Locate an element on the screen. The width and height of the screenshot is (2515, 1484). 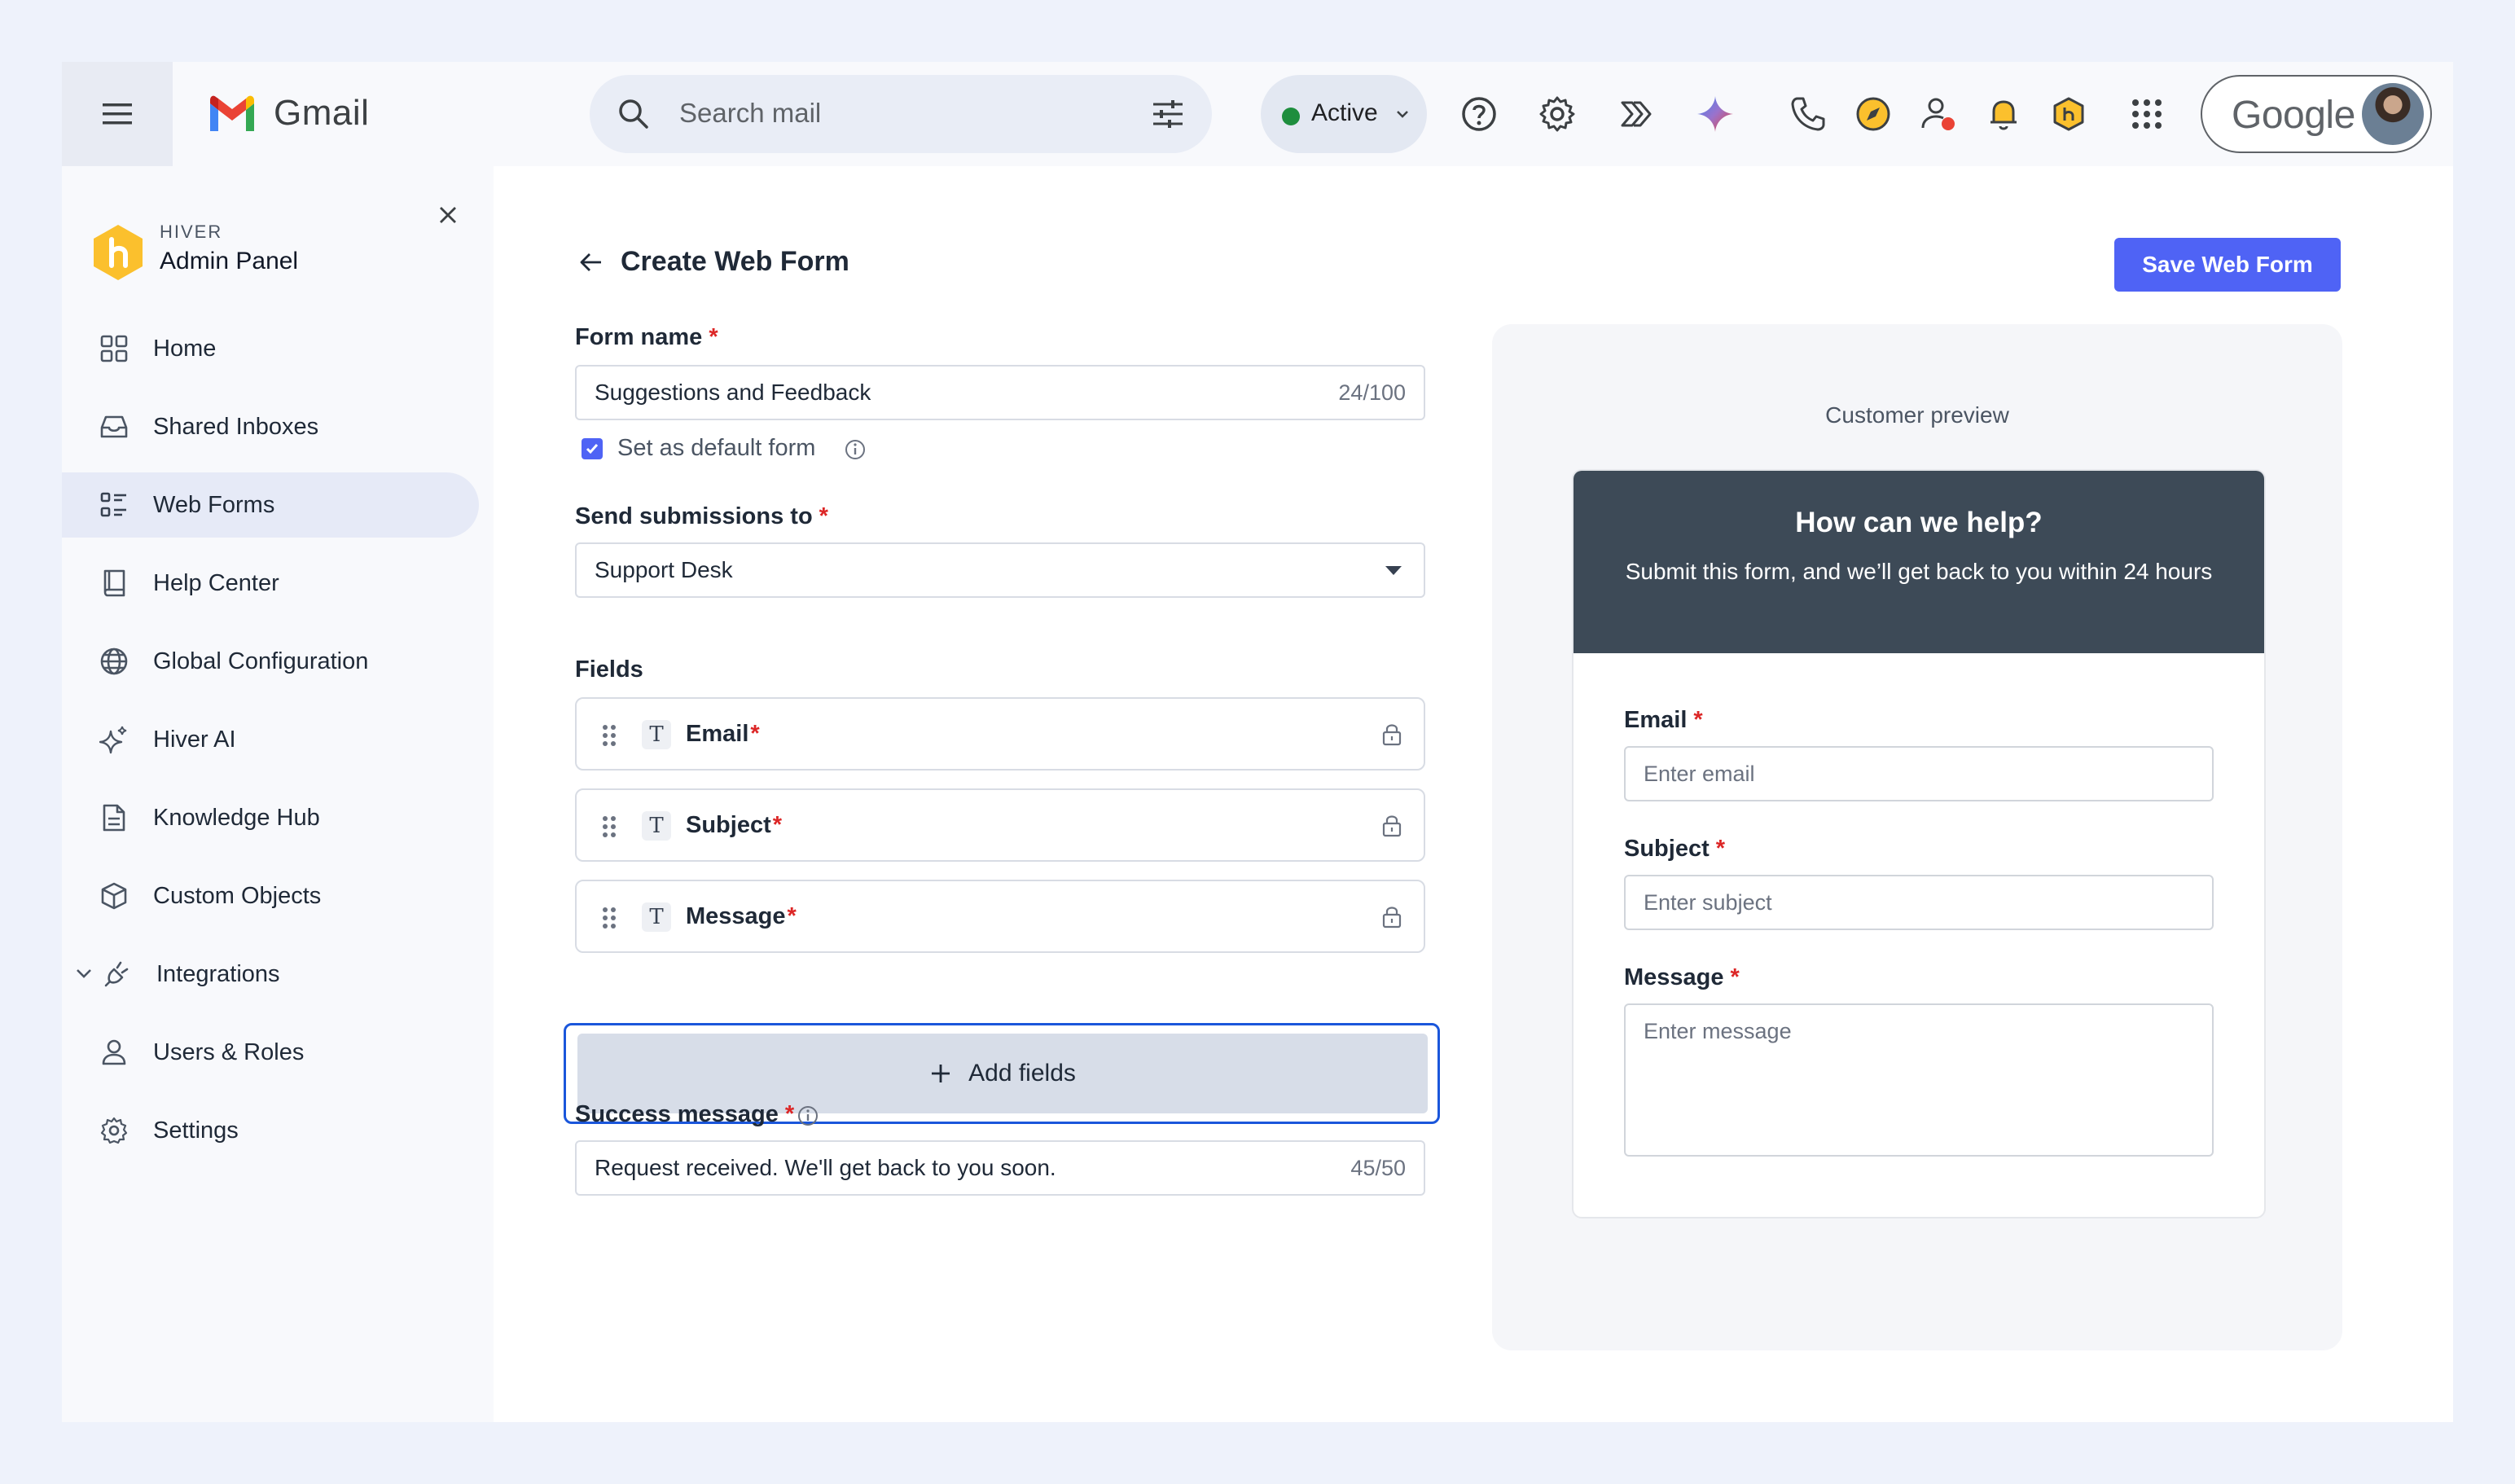
preview-email-placeholder: Enter email is located at coordinates (1700, 774).